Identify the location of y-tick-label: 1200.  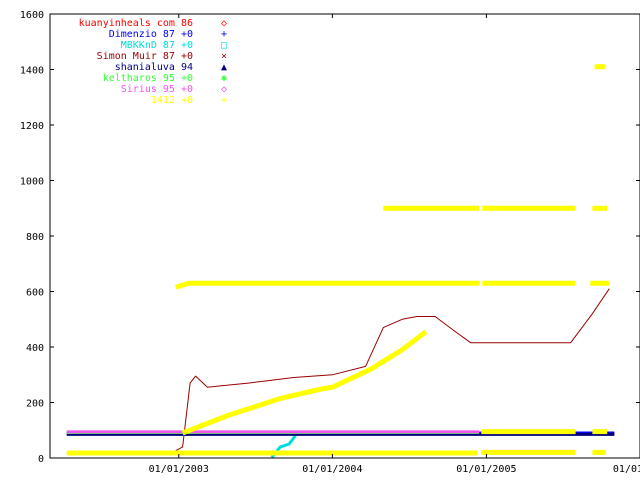
(32, 126).